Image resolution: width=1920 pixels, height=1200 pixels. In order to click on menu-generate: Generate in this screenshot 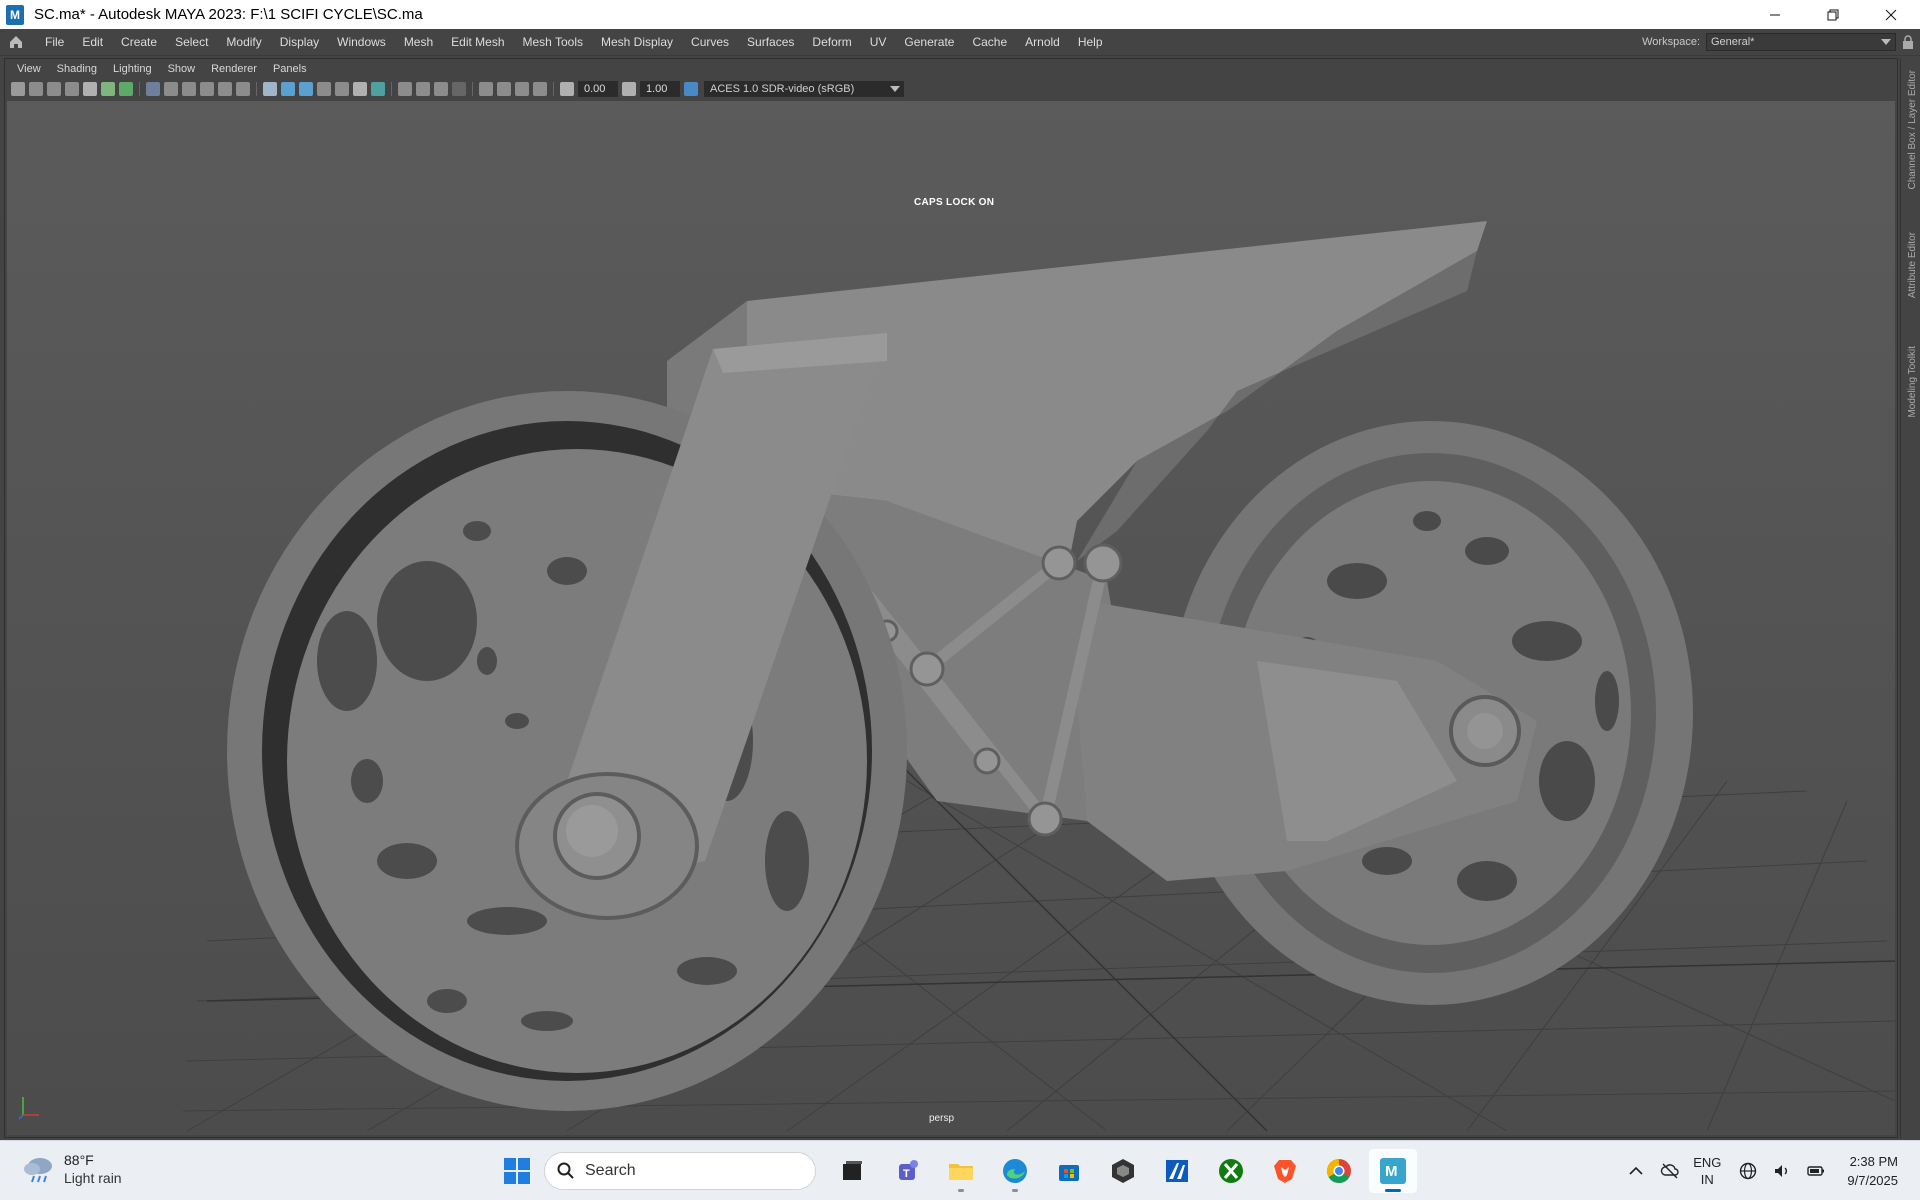, I will do `click(929, 42)`.